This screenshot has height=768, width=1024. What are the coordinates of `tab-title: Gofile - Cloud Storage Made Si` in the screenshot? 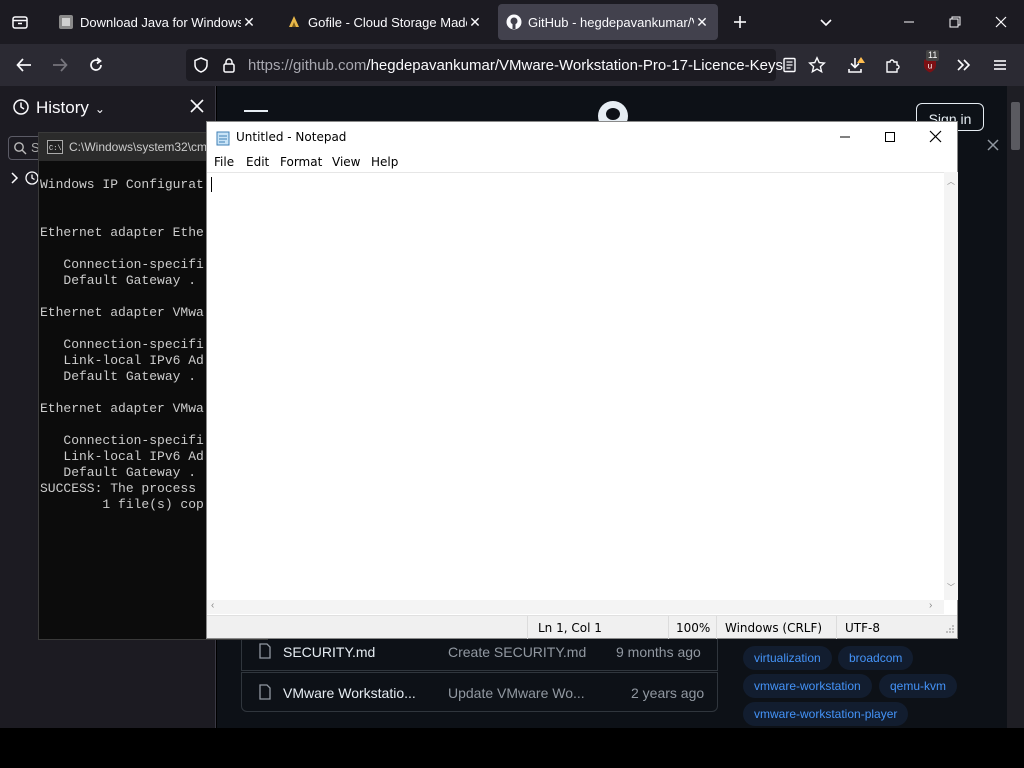 It's located at (387, 22).